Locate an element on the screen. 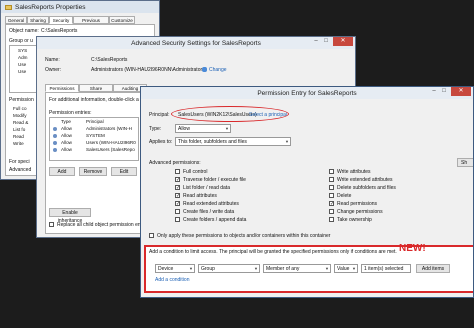  type-value: Allow is located at coordinates (184, 129).